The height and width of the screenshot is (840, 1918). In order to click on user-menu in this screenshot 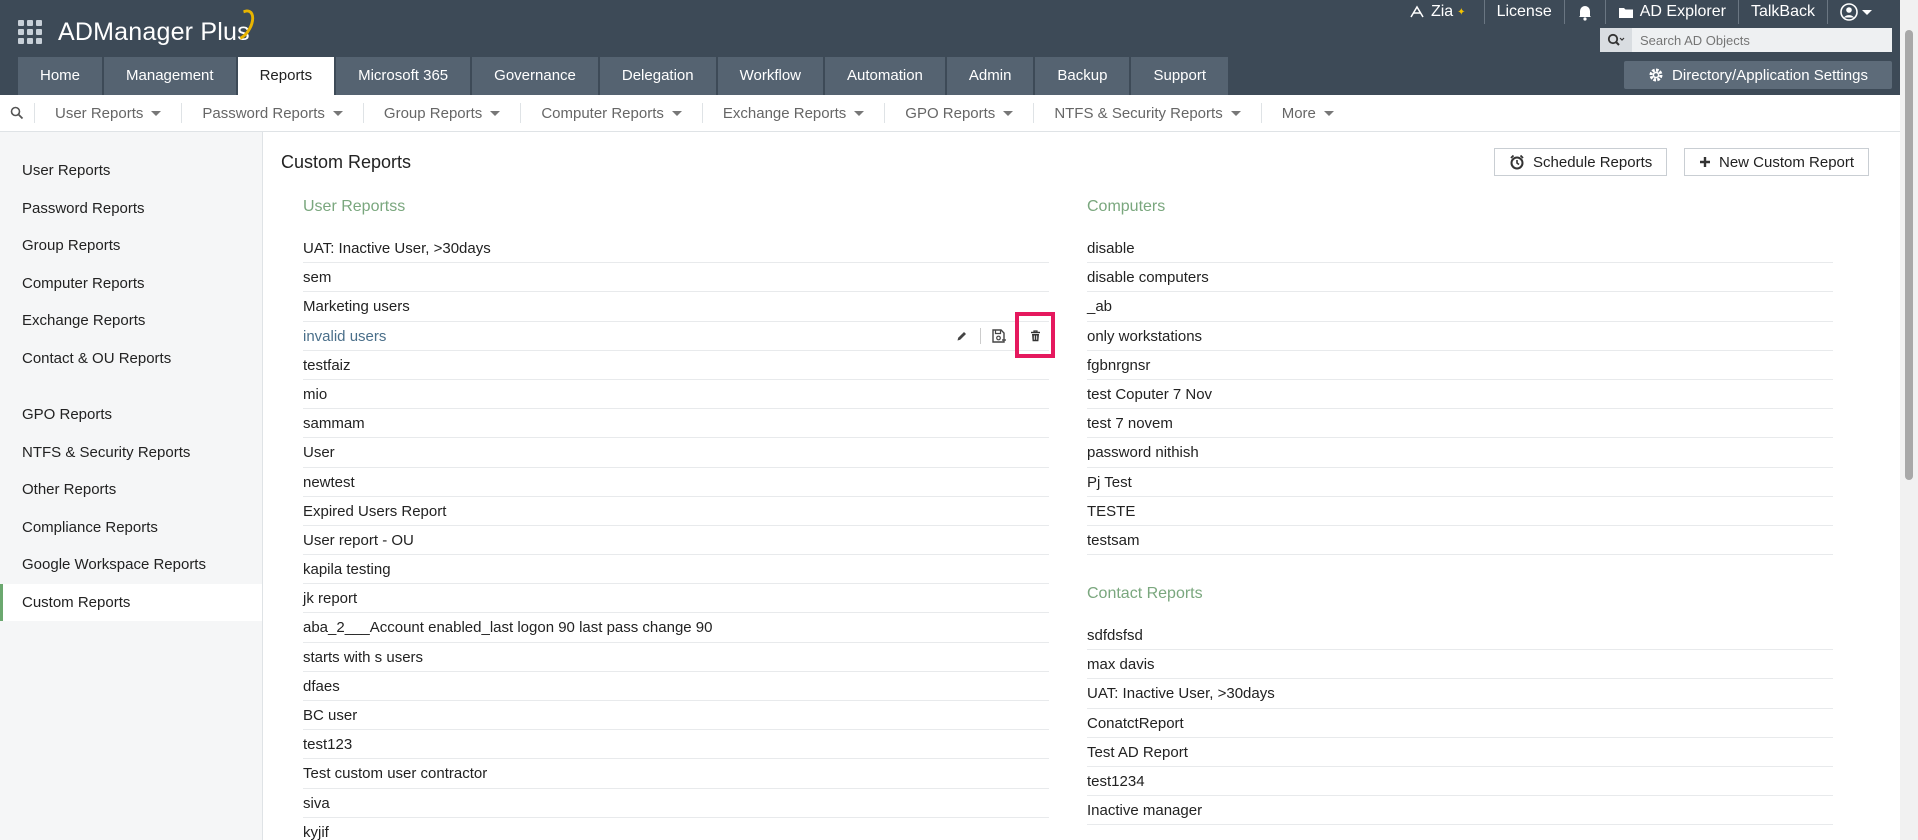, I will do `click(1850, 12)`.